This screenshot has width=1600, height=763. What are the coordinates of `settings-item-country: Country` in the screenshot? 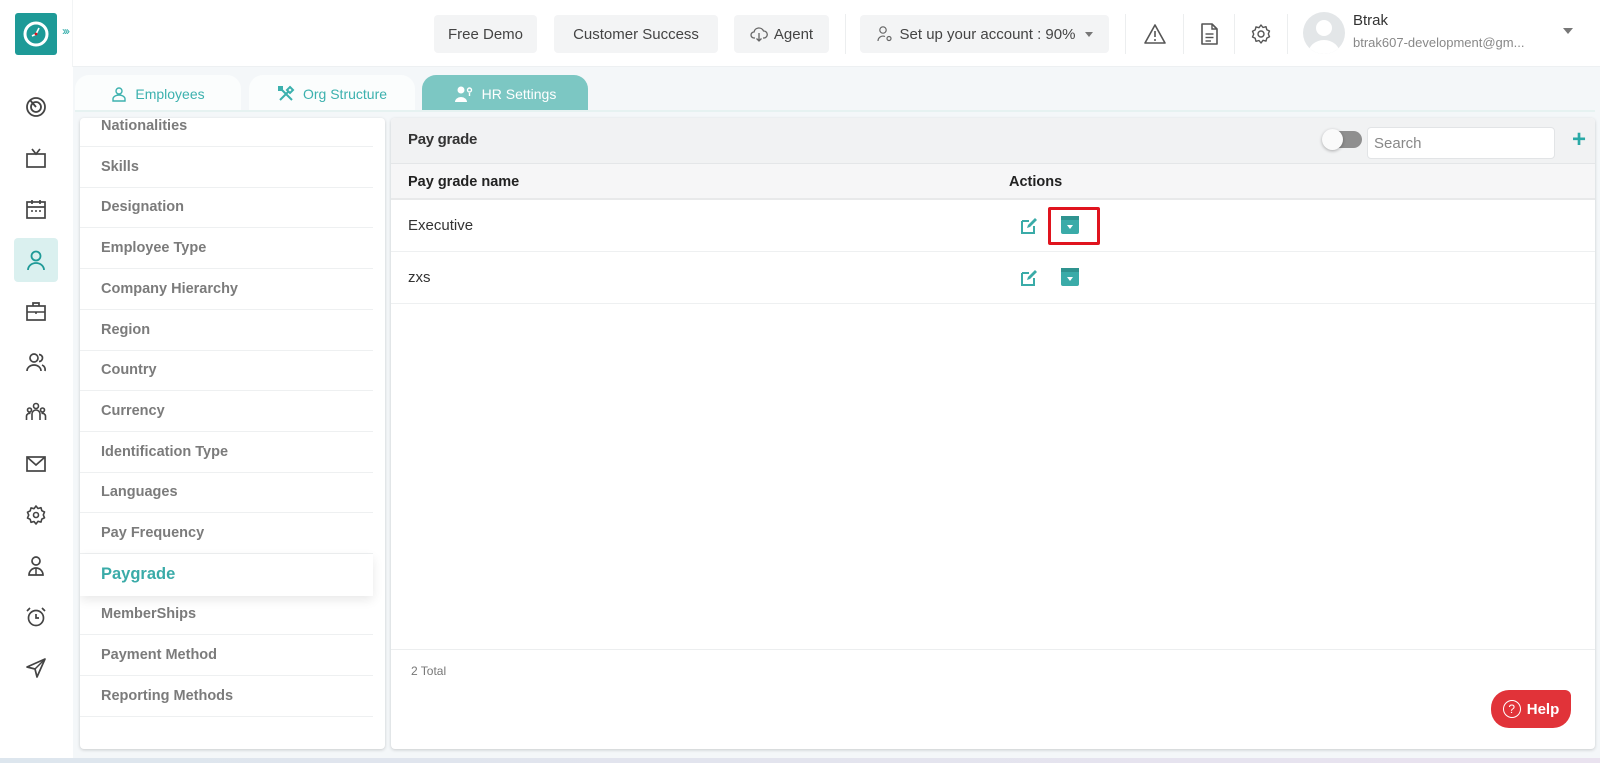 It's located at (226, 371).